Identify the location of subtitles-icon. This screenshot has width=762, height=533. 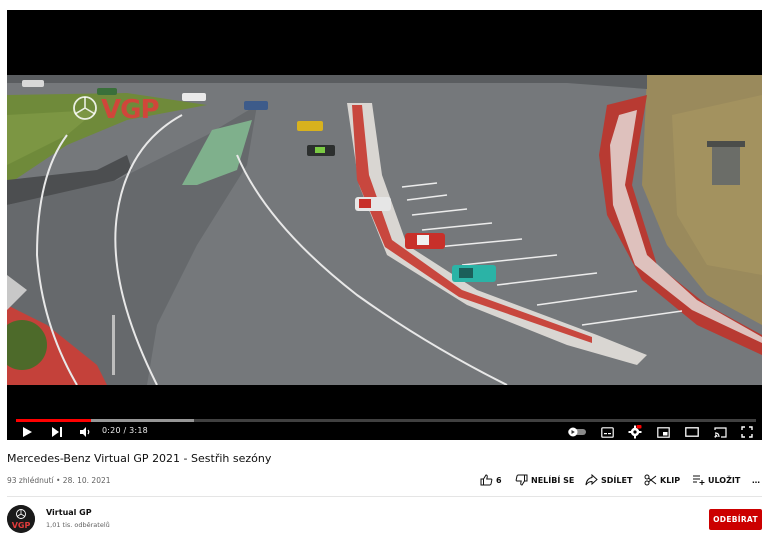
(607, 432).